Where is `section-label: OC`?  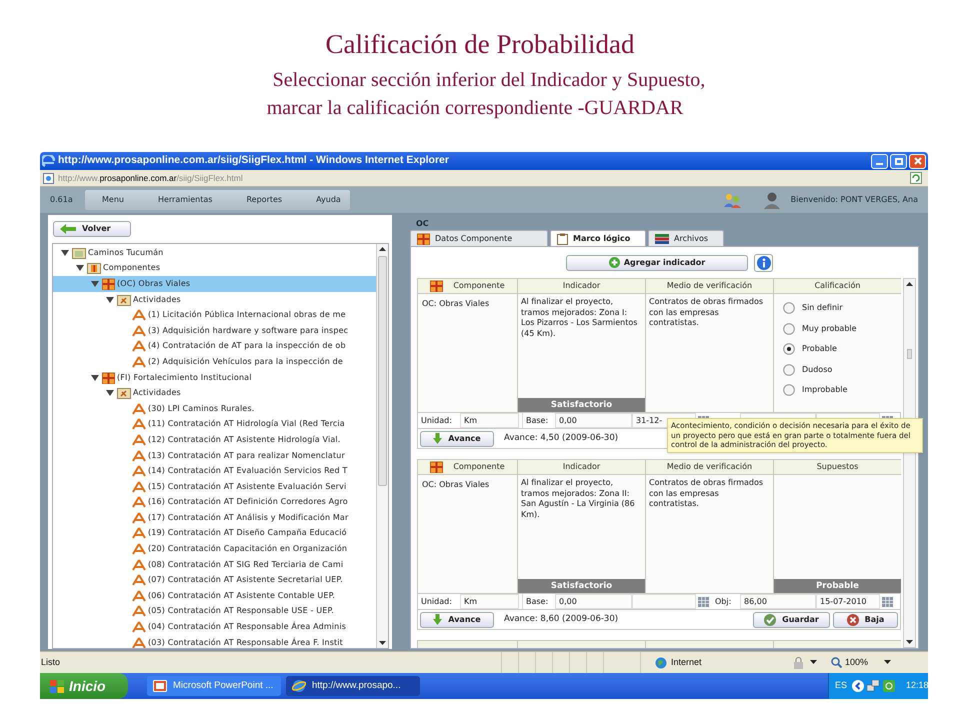 section-label: OC is located at coordinates (423, 224).